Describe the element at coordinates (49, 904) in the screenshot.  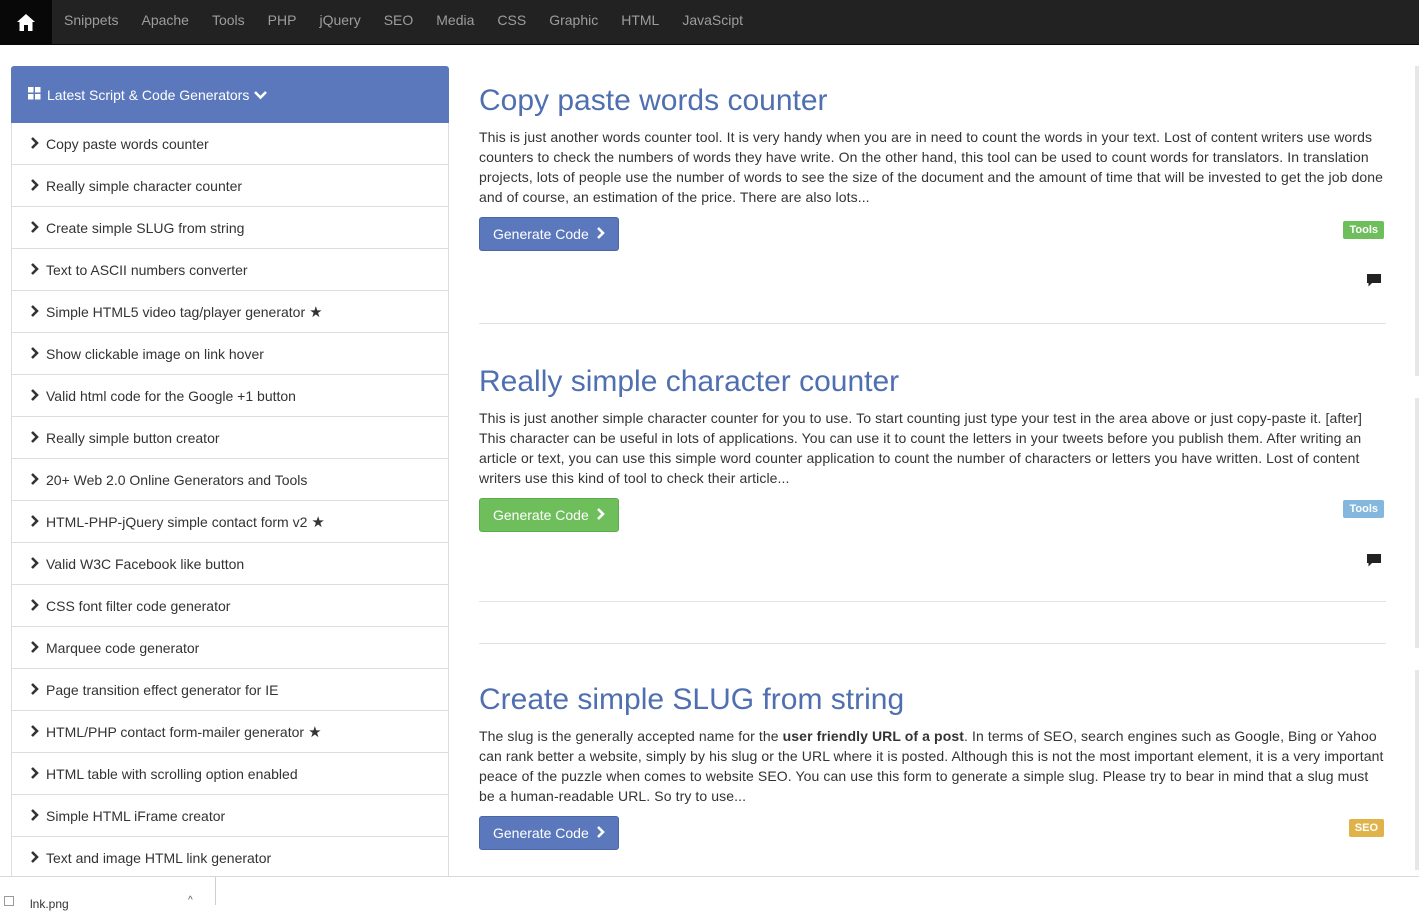
I see `download-filename: lnk.png` at that location.